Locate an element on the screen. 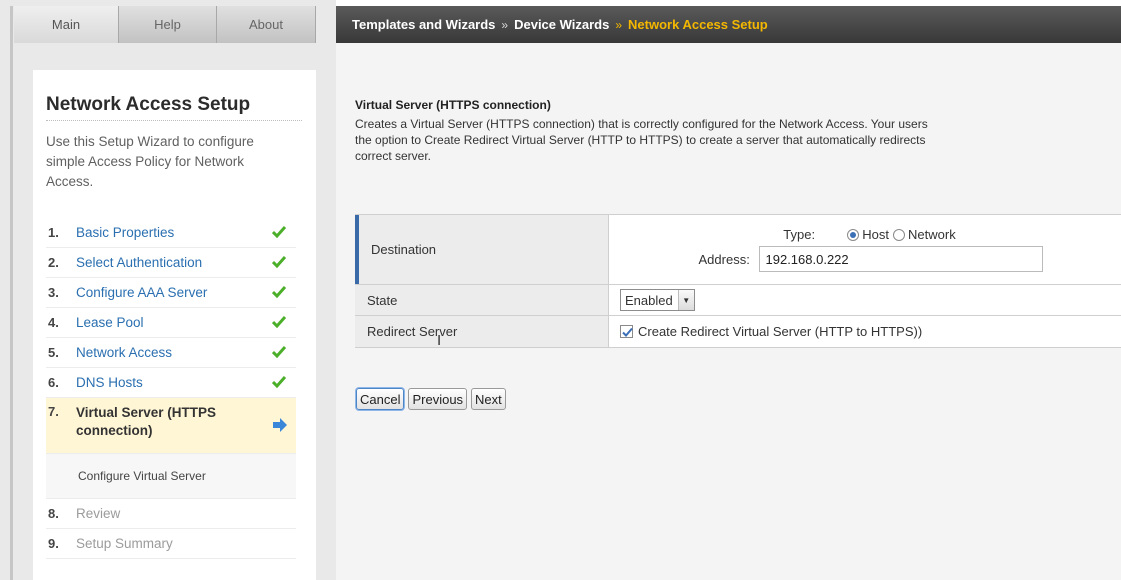  step-number: 3. is located at coordinates (53, 292).